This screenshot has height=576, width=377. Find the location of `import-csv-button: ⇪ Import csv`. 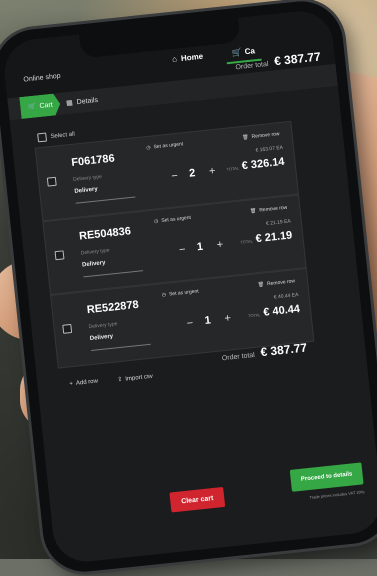

import-csv-button: ⇪ Import csv is located at coordinates (135, 378).